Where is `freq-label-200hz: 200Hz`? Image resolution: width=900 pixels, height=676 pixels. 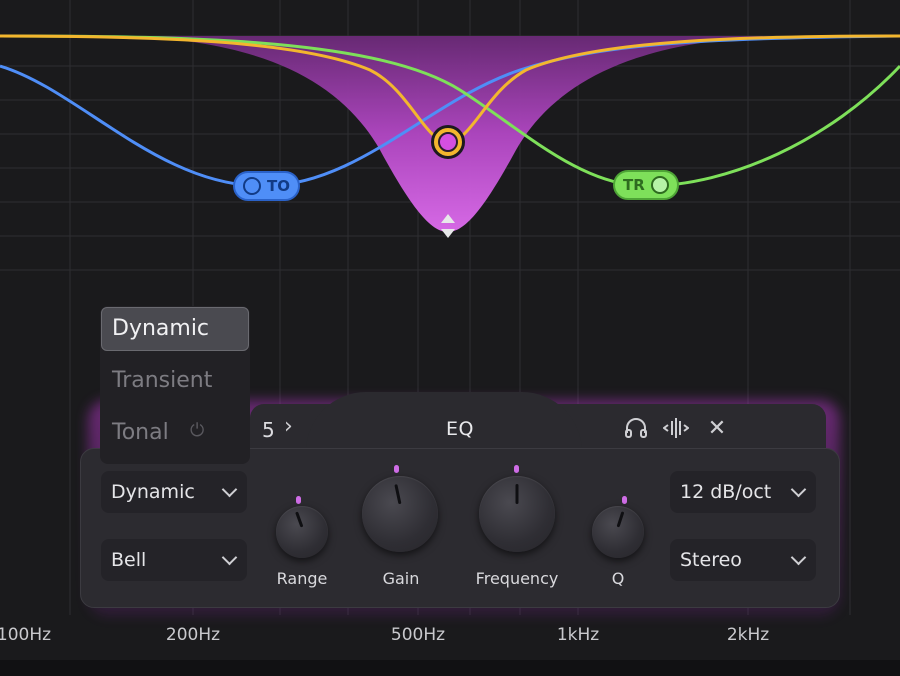
freq-label-200hz: 200Hz is located at coordinates (193, 635).